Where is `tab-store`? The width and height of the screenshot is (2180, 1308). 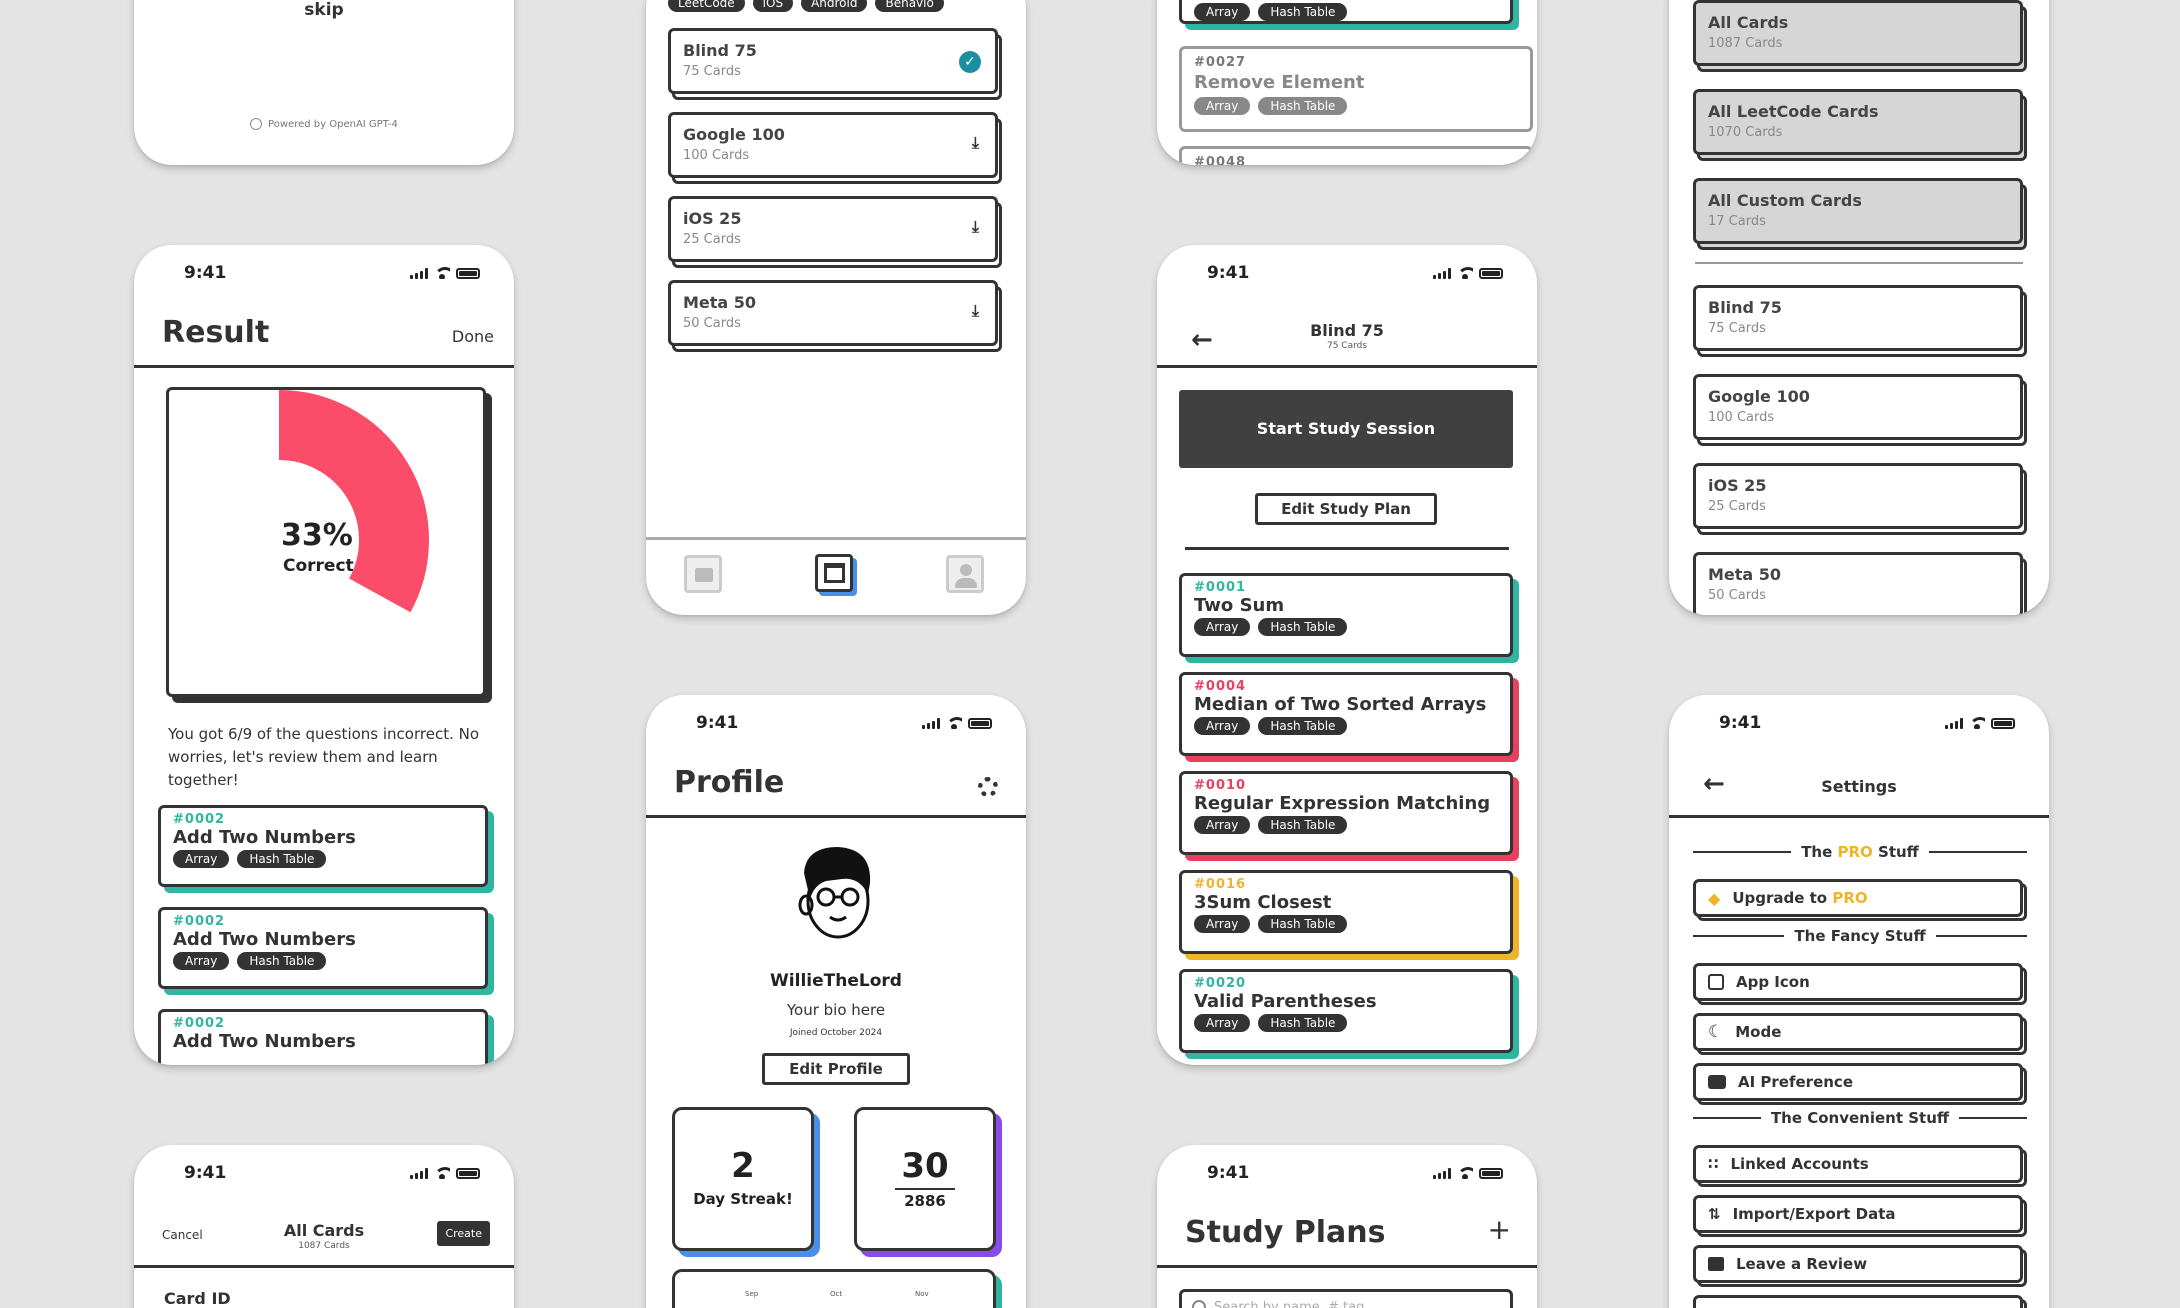
tab-store is located at coordinates (834, 573).